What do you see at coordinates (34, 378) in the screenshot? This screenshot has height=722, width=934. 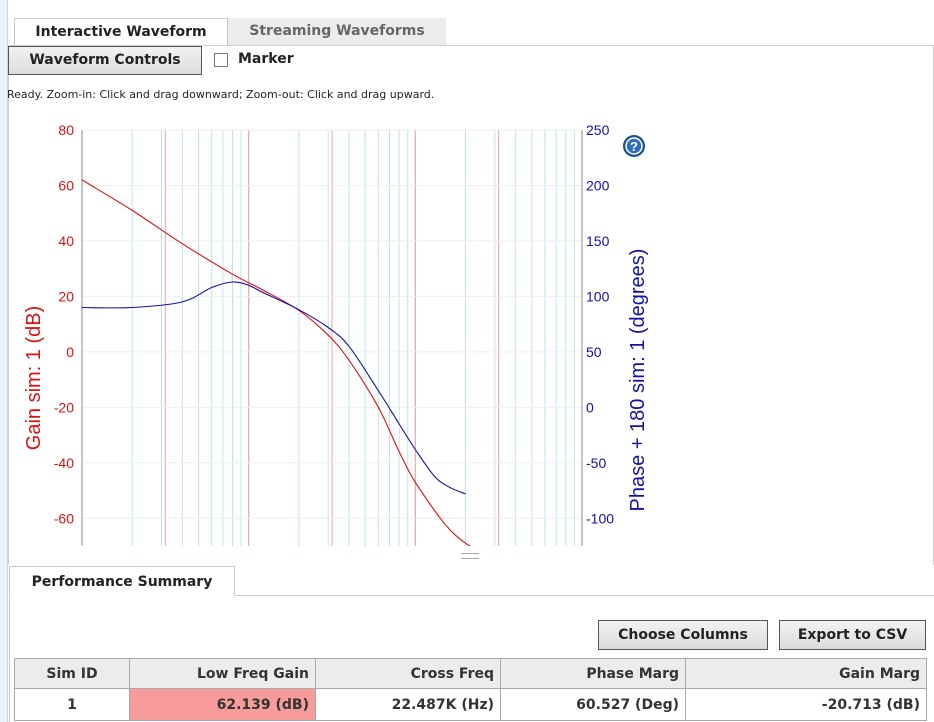 I see `left-axis-title: Gain sim: 1 (dB)` at bounding box center [34, 378].